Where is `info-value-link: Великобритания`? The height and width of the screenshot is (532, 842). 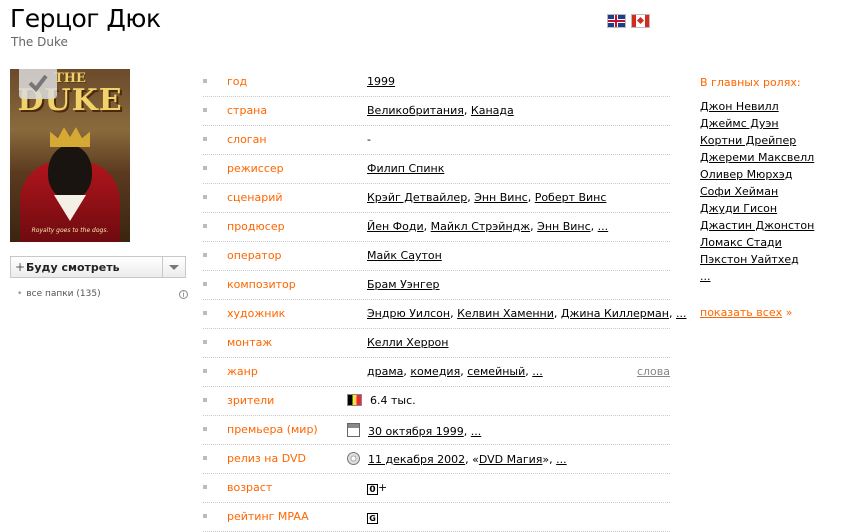 info-value-link: Великобритания is located at coordinates (415, 110).